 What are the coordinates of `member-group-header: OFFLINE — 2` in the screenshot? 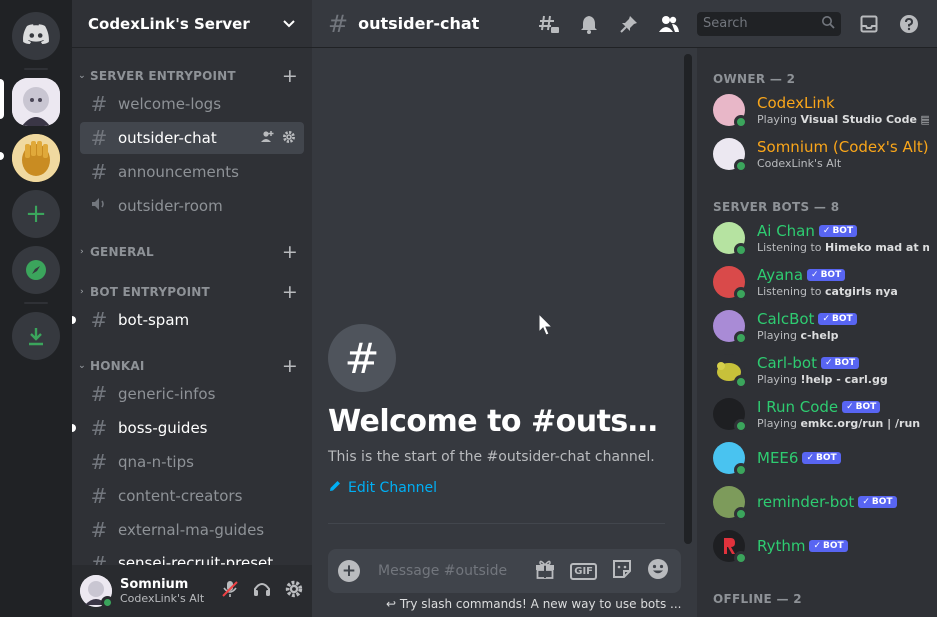 It's located at (757, 599).